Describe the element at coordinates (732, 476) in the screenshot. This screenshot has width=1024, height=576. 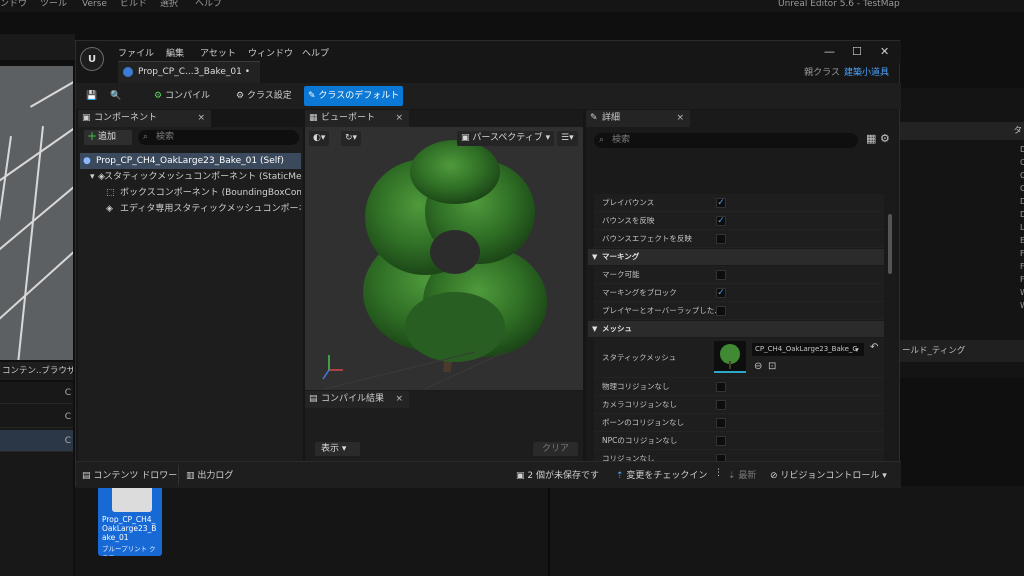
I see `sync-icon: ⇣` at that location.